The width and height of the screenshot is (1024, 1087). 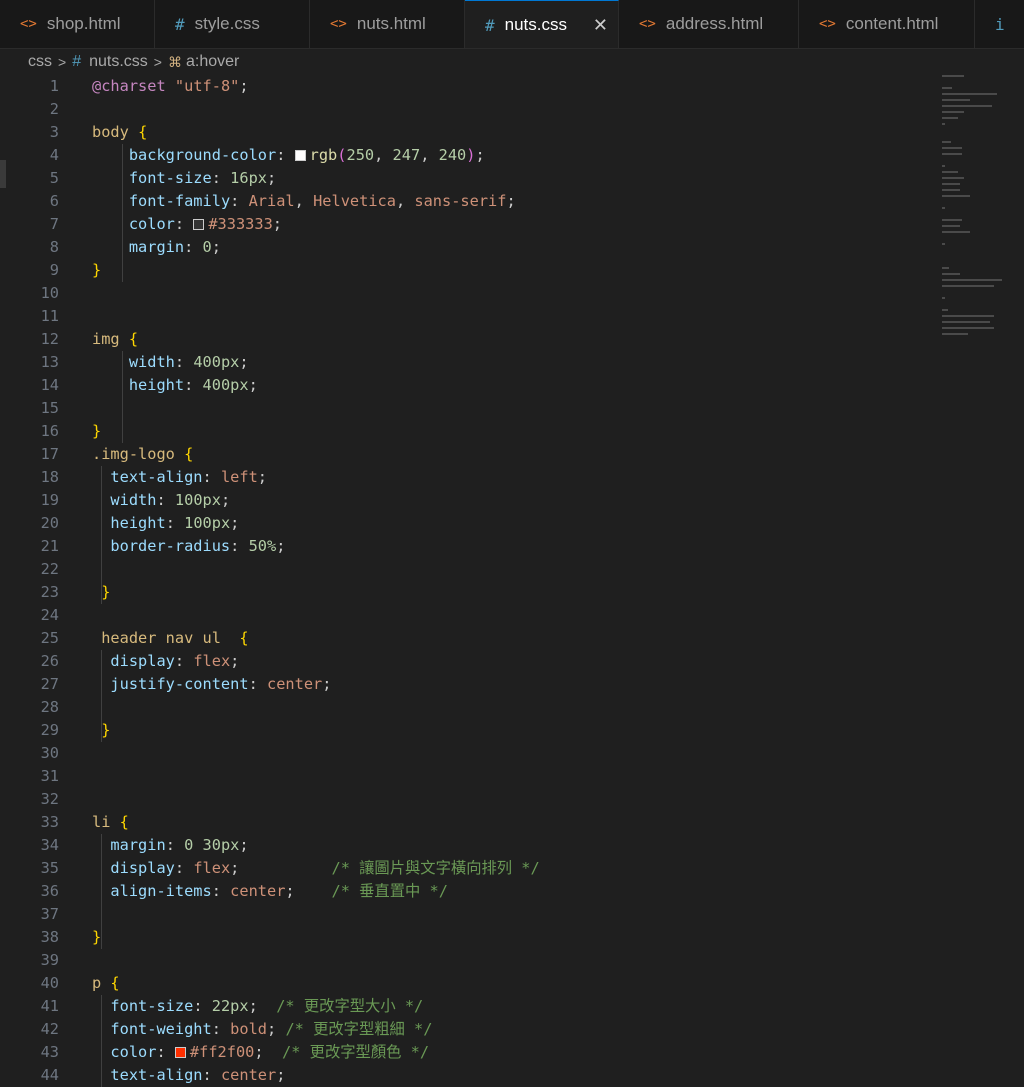 I want to click on code-line: 41 font-size: 22px; /* 更改字型大小 */, so click(x=468, y=1006).